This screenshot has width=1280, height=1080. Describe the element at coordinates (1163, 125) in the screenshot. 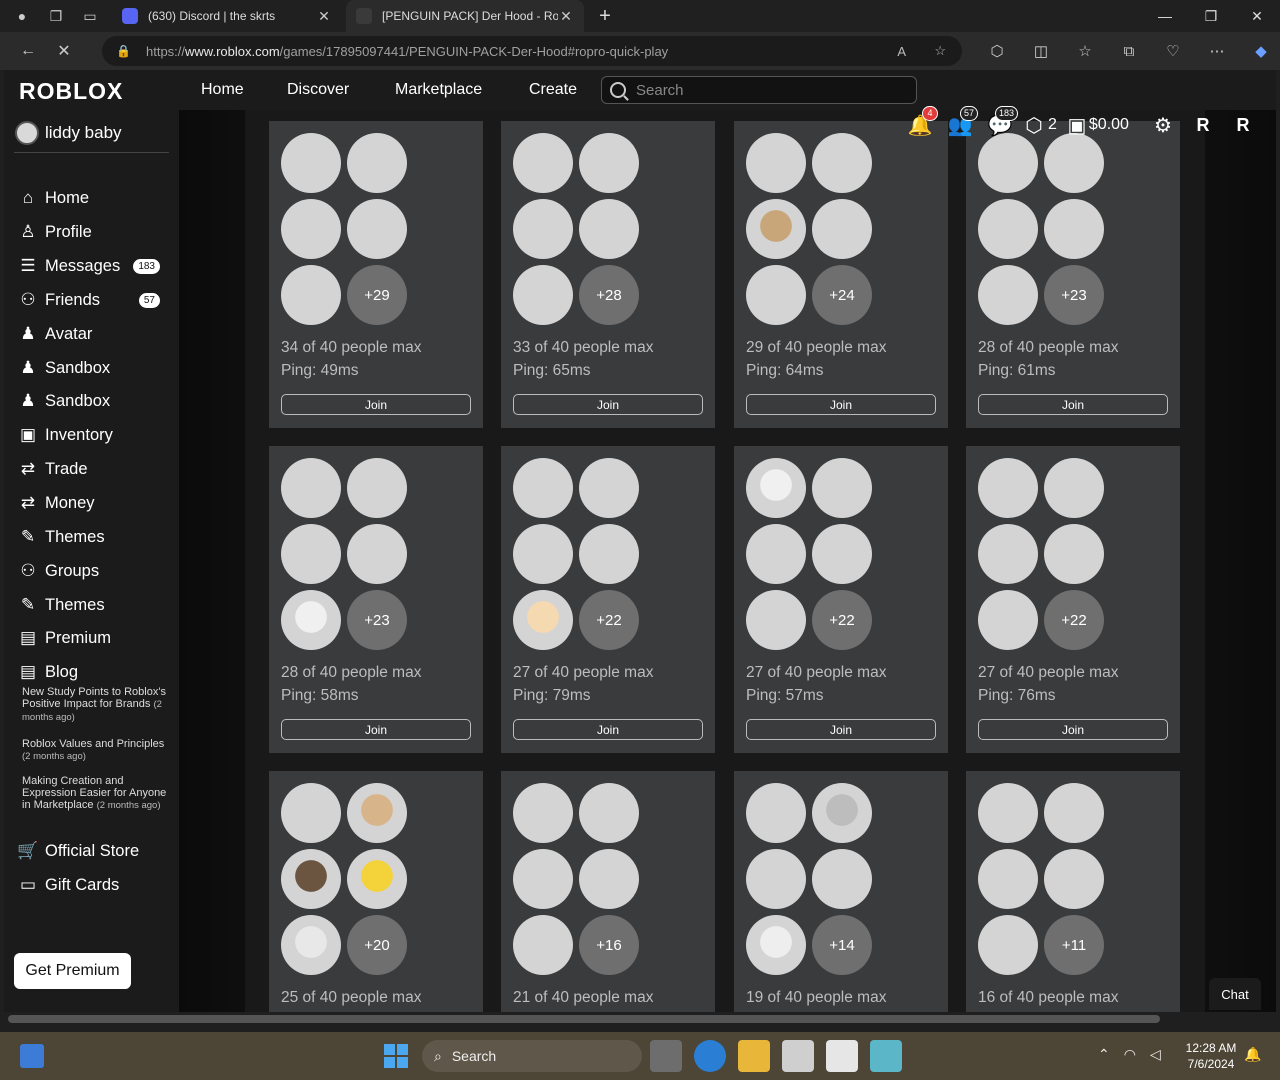

I see `settings-gear-icon: ⚙` at that location.